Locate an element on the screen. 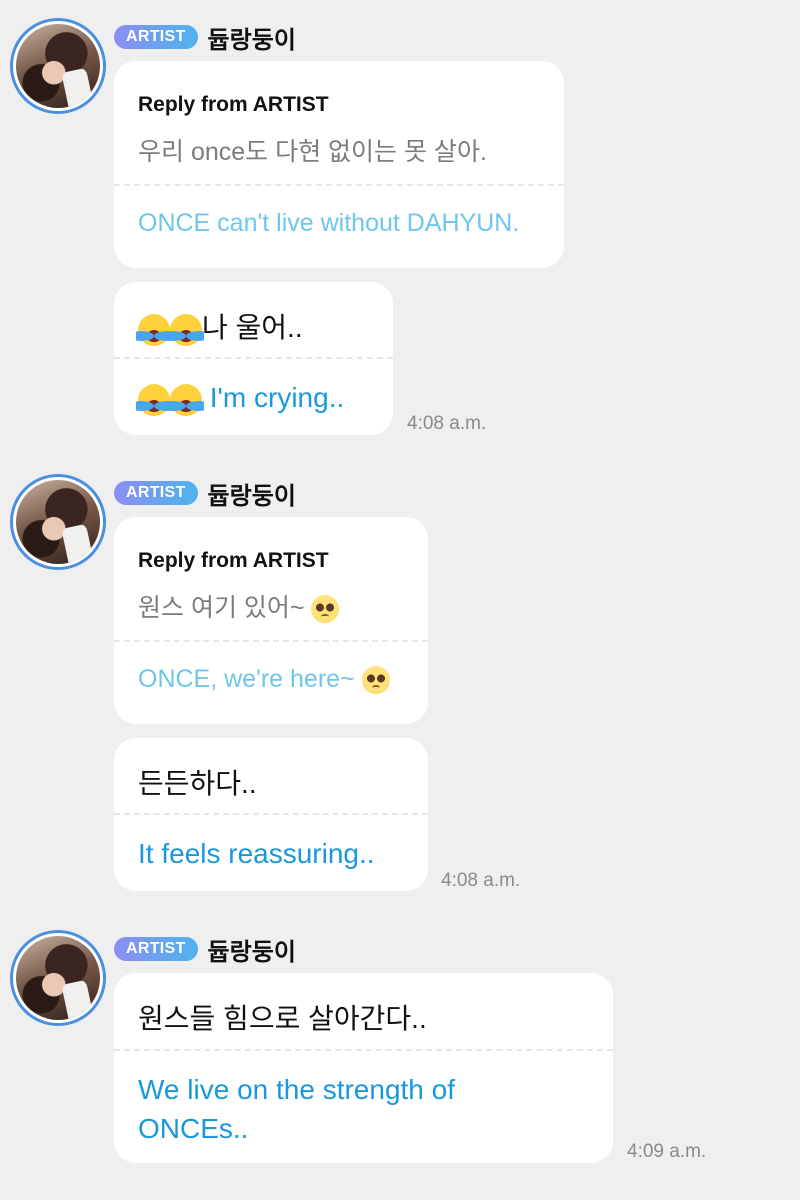  reply-korean-text: 원스 여기 있어~ is located at coordinates (239, 606).